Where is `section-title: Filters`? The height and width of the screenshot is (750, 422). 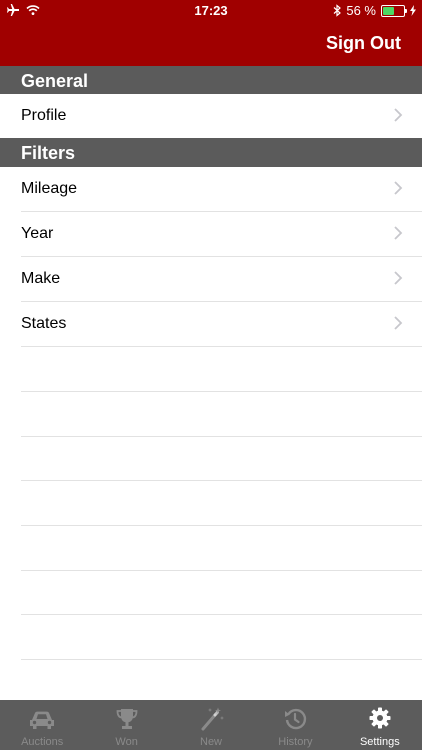 section-title: Filters is located at coordinates (48, 153).